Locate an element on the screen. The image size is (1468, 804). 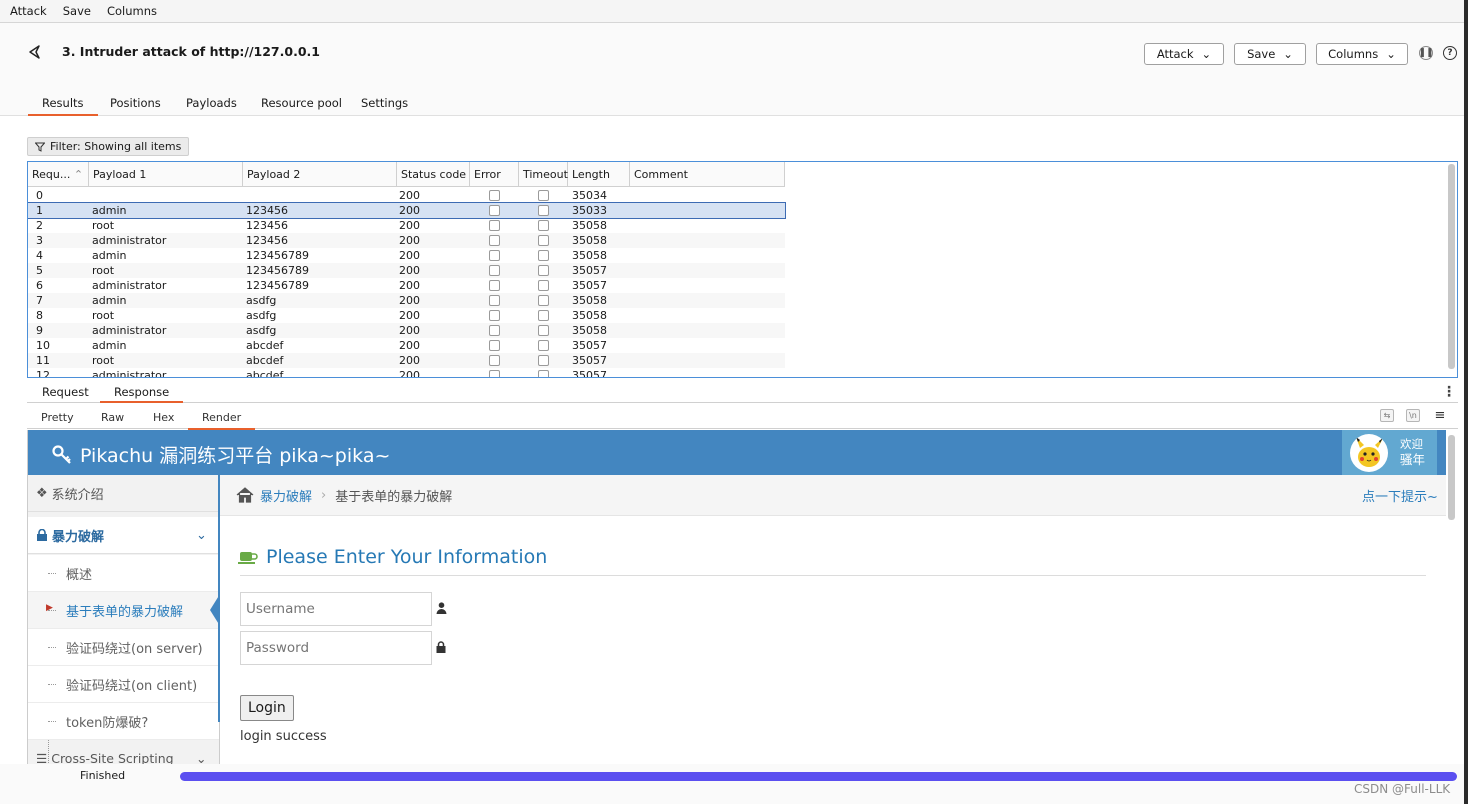
col-timeout: Timeout is located at coordinates (543, 174).